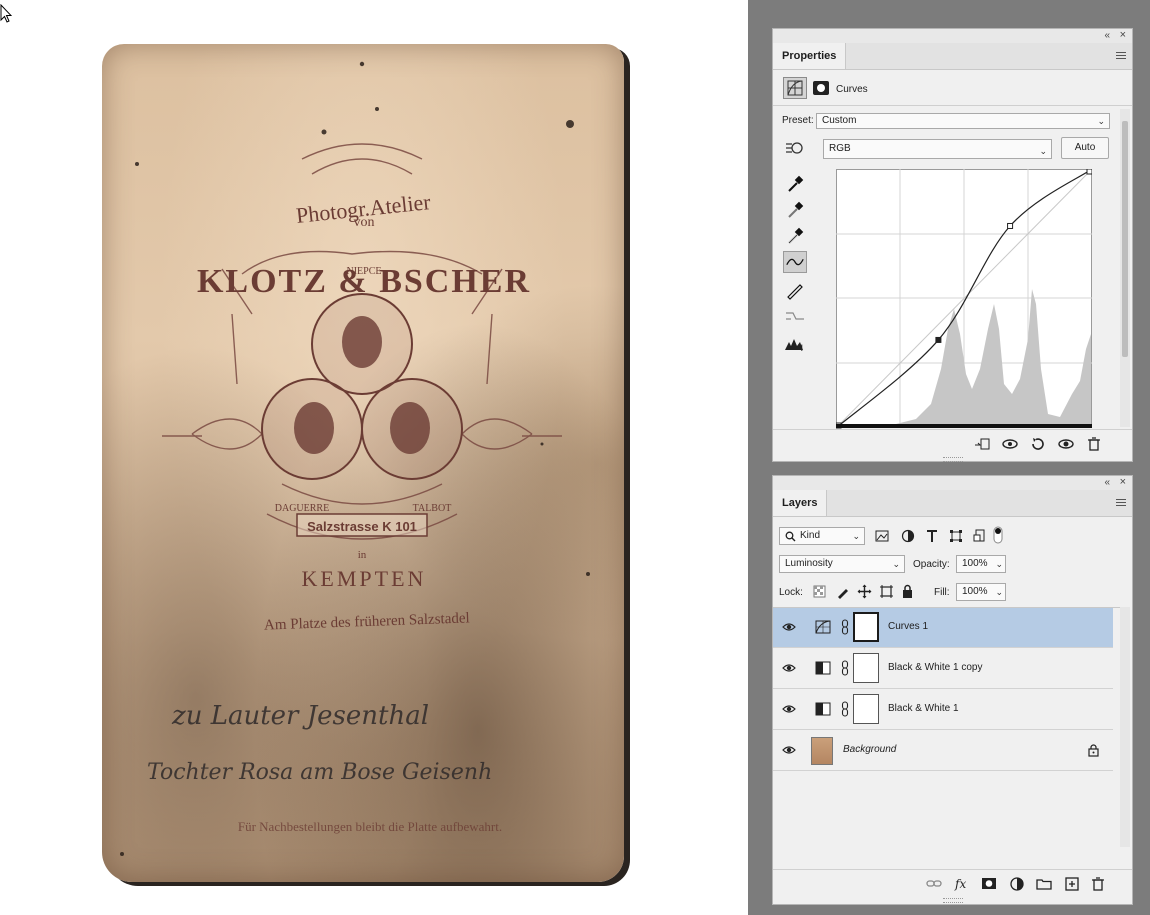  I want to click on layer-name: Black & White 1, so click(923, 708).